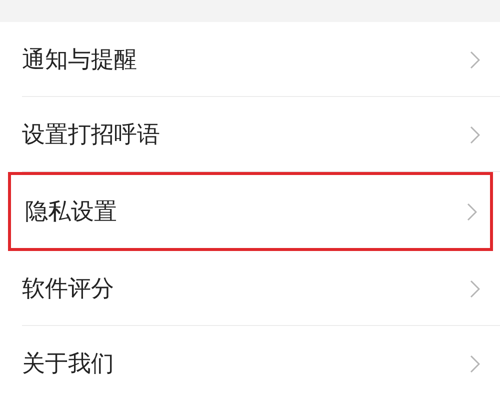 This screenshot has height=400, width=500. I want to click on menu-item-label: 软件评分, so click(68, 289).